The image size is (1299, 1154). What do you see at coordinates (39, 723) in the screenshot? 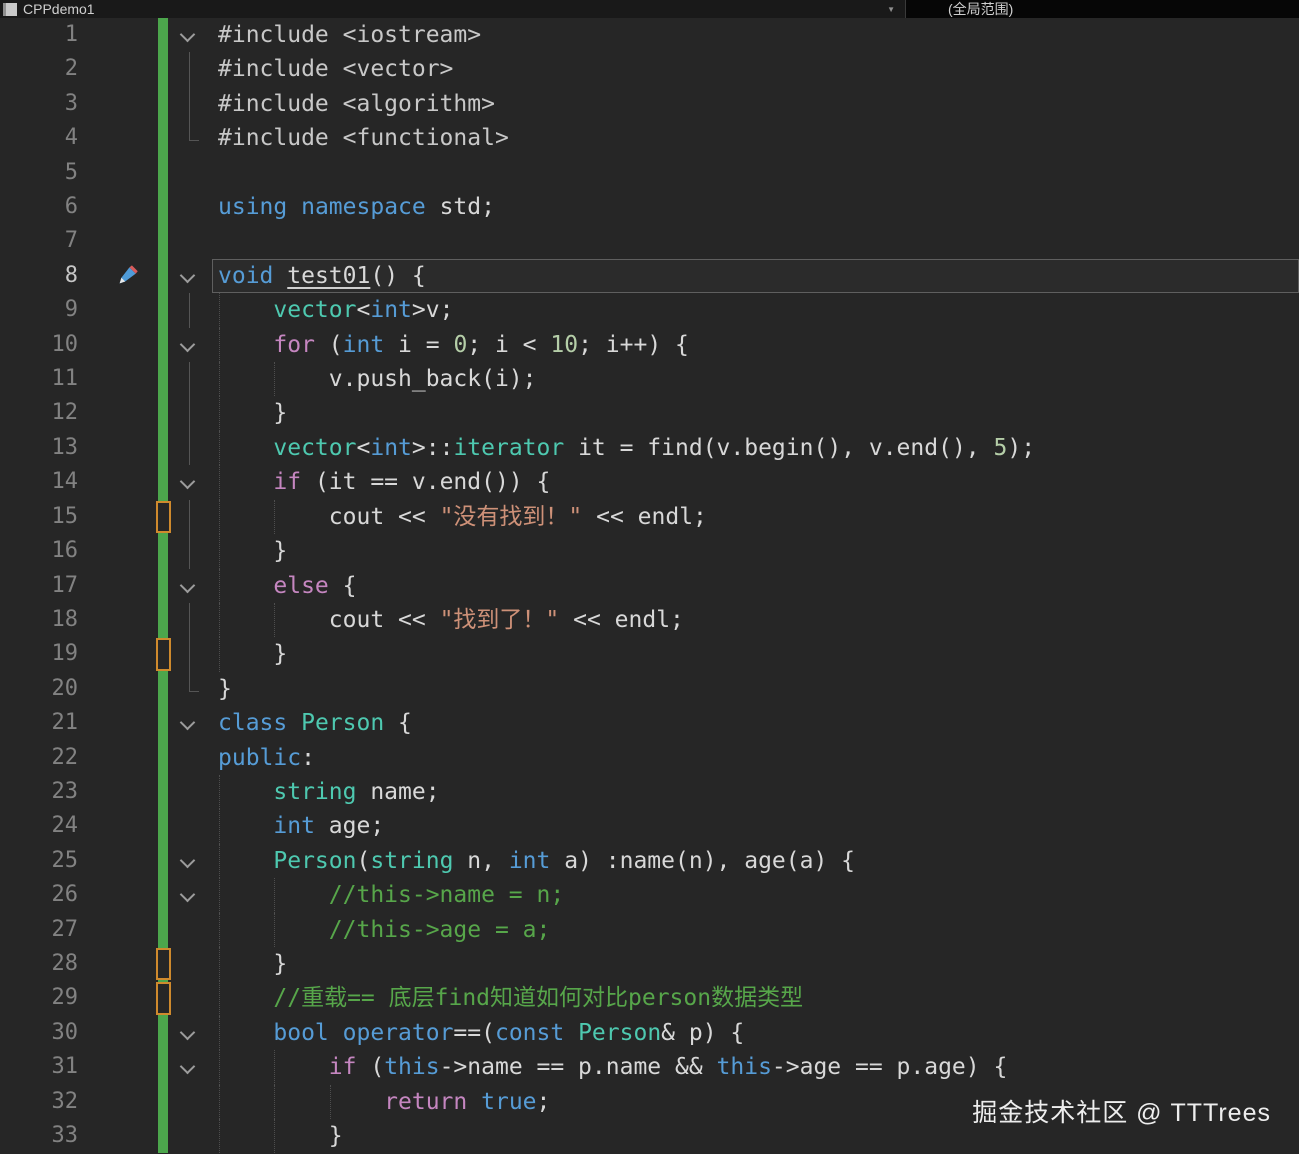
I see `line-number: 21` at bounding box center [39, 723].